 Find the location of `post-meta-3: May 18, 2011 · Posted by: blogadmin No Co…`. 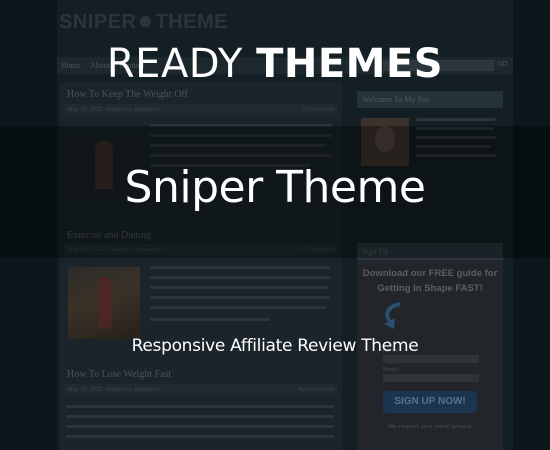

post-meta-3: May 18, 2011 · Posted by: blogadmin No Co… is located at coordinates (201, 389).